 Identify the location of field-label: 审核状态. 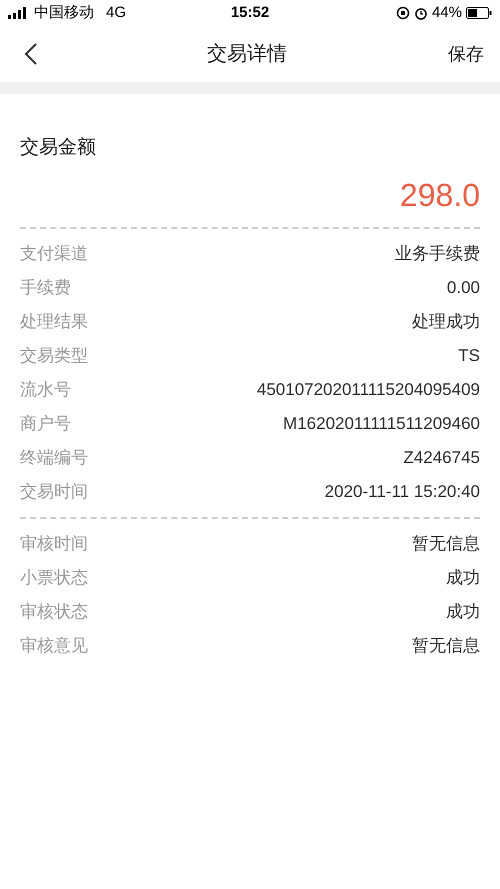
(54, 611).